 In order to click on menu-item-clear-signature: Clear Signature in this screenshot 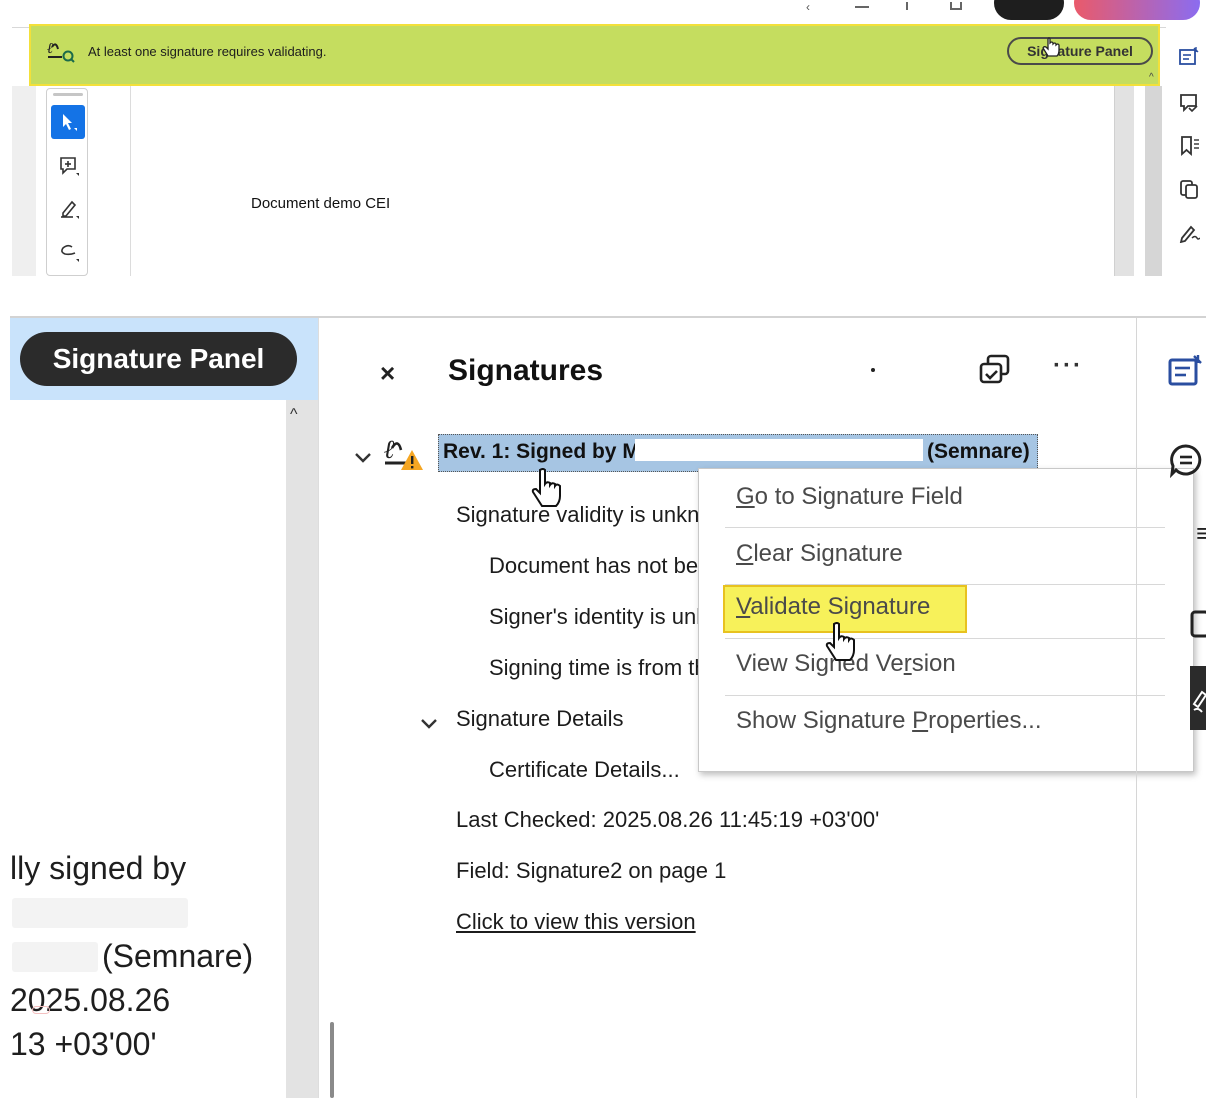, I will do `click(819, 554)`.